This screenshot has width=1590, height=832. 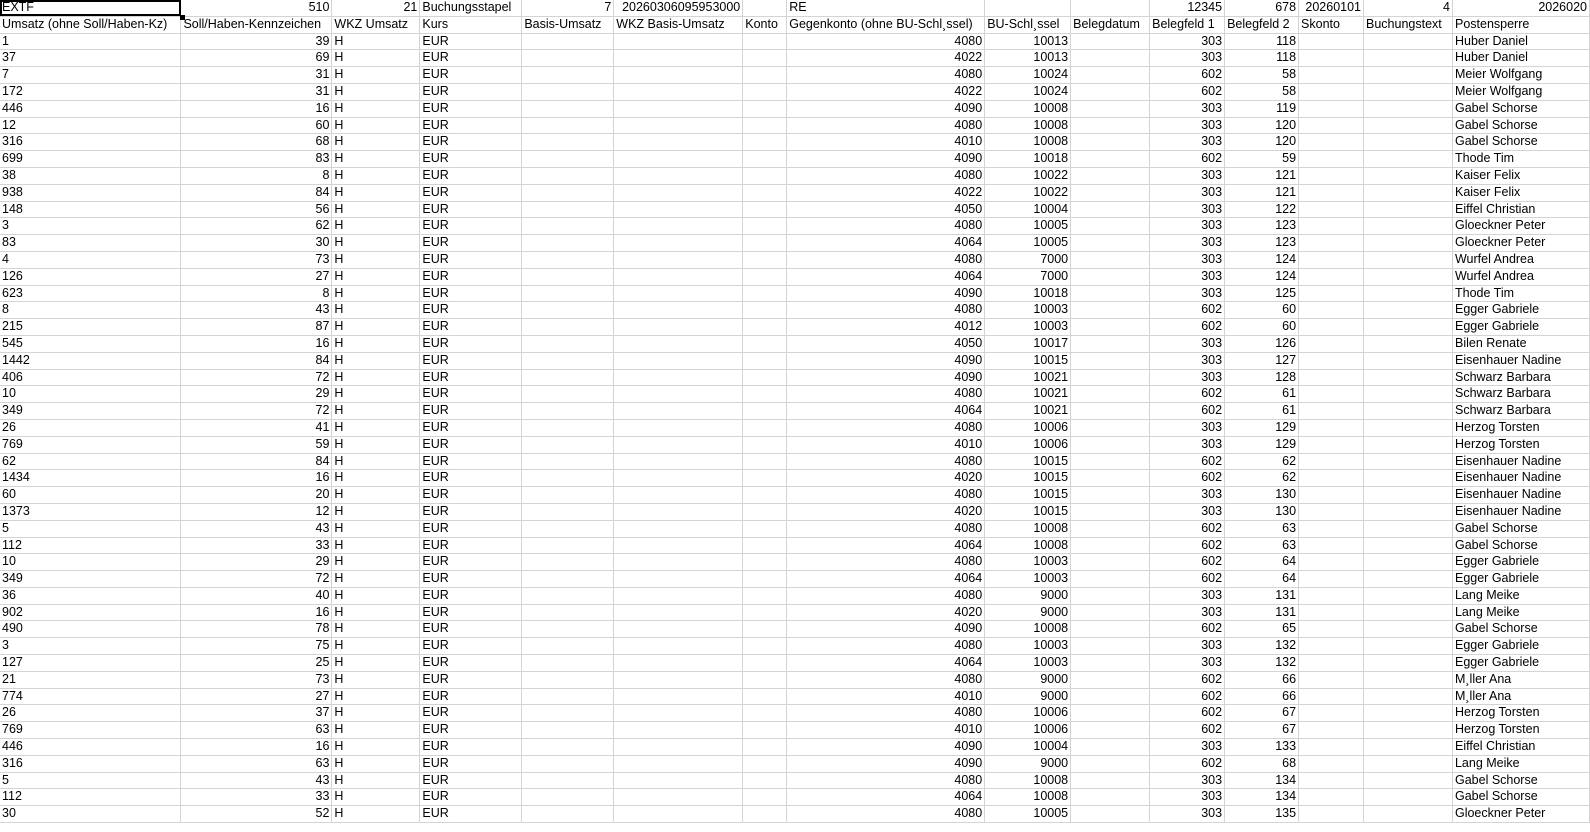 I want to click on cell: Buchungsstapel, so click(x=471, y=8).